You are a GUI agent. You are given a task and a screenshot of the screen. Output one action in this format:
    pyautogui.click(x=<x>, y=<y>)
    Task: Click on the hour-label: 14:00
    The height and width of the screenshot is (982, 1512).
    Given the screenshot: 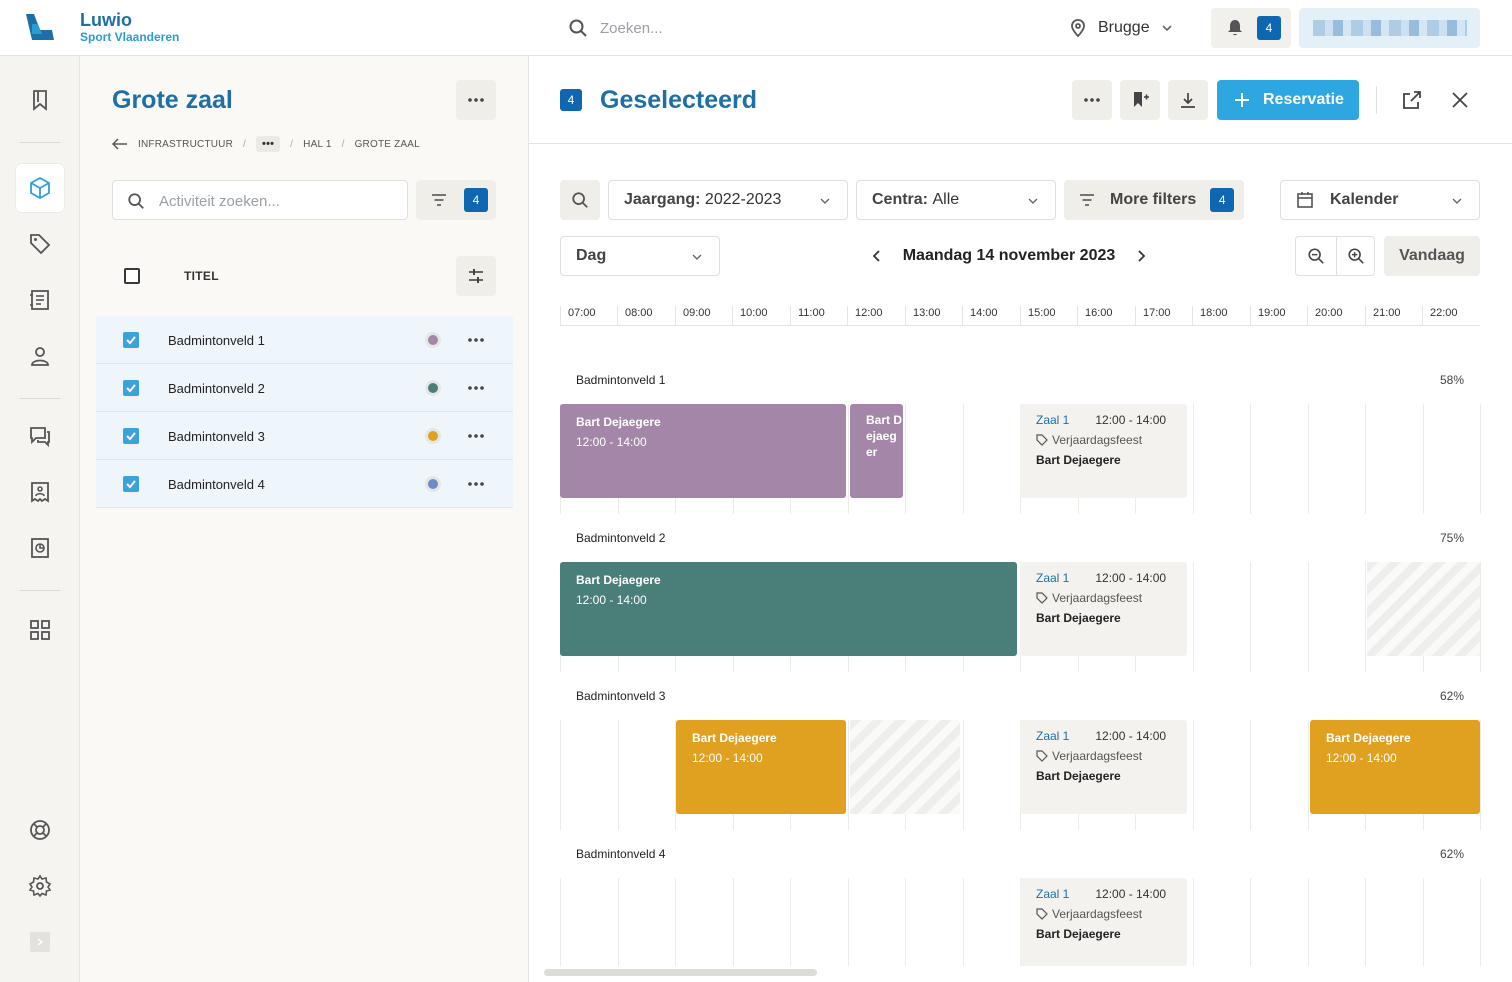 What is the action you would take?
    pyautogui.click(x=980, y=316)
    